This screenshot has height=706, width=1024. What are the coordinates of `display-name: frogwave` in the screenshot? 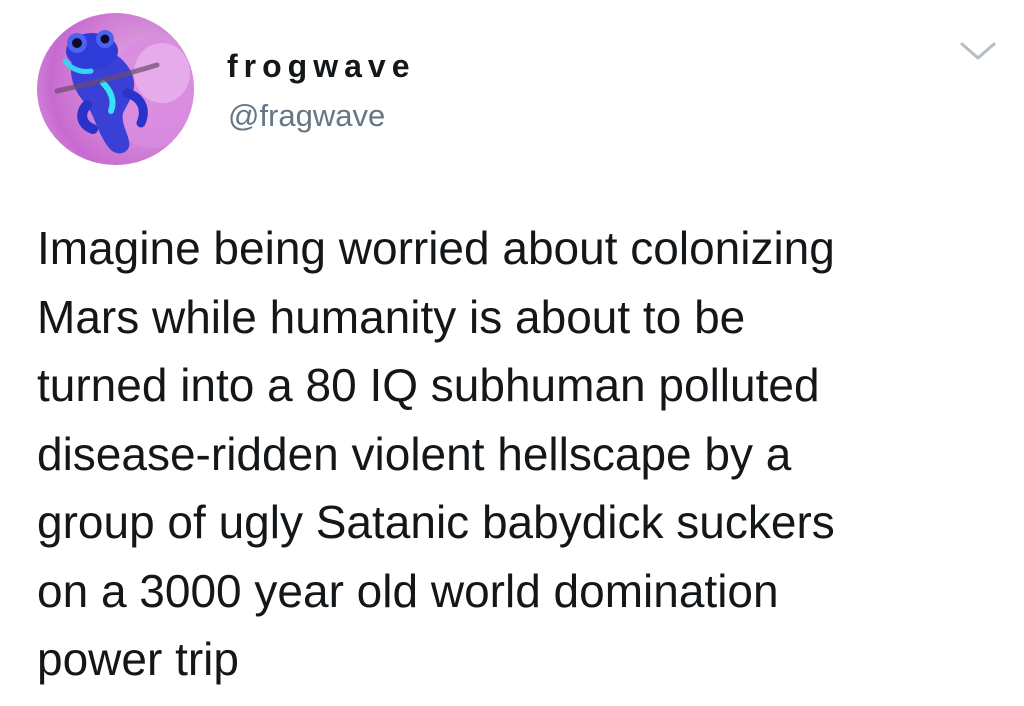 It's located at (321, 66).